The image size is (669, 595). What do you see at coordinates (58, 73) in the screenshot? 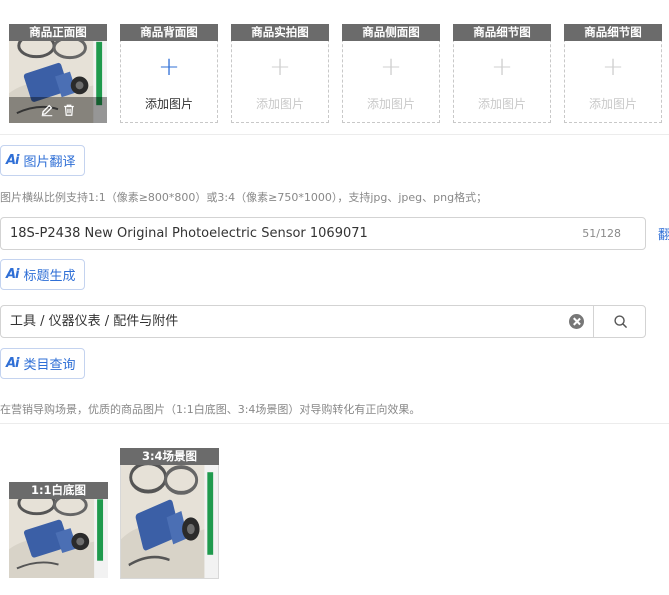
I see `image-slot-front: 商品正面图` at bounding box center [58, 73].